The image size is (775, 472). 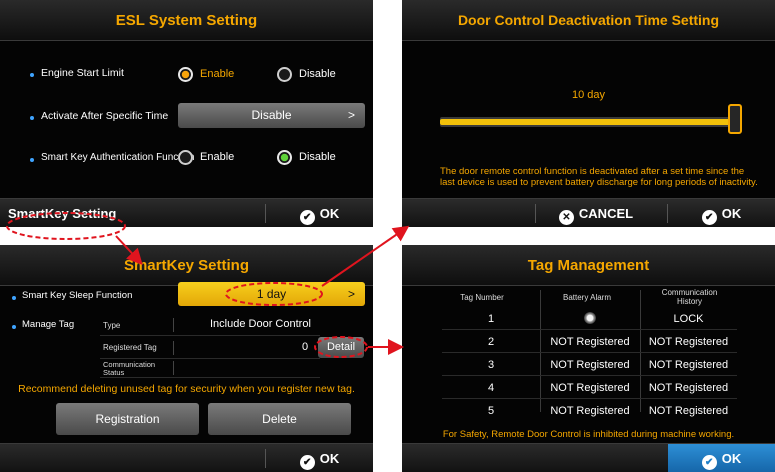 I want to click on tag-number-cell: 4, so click(x=491, y=388).